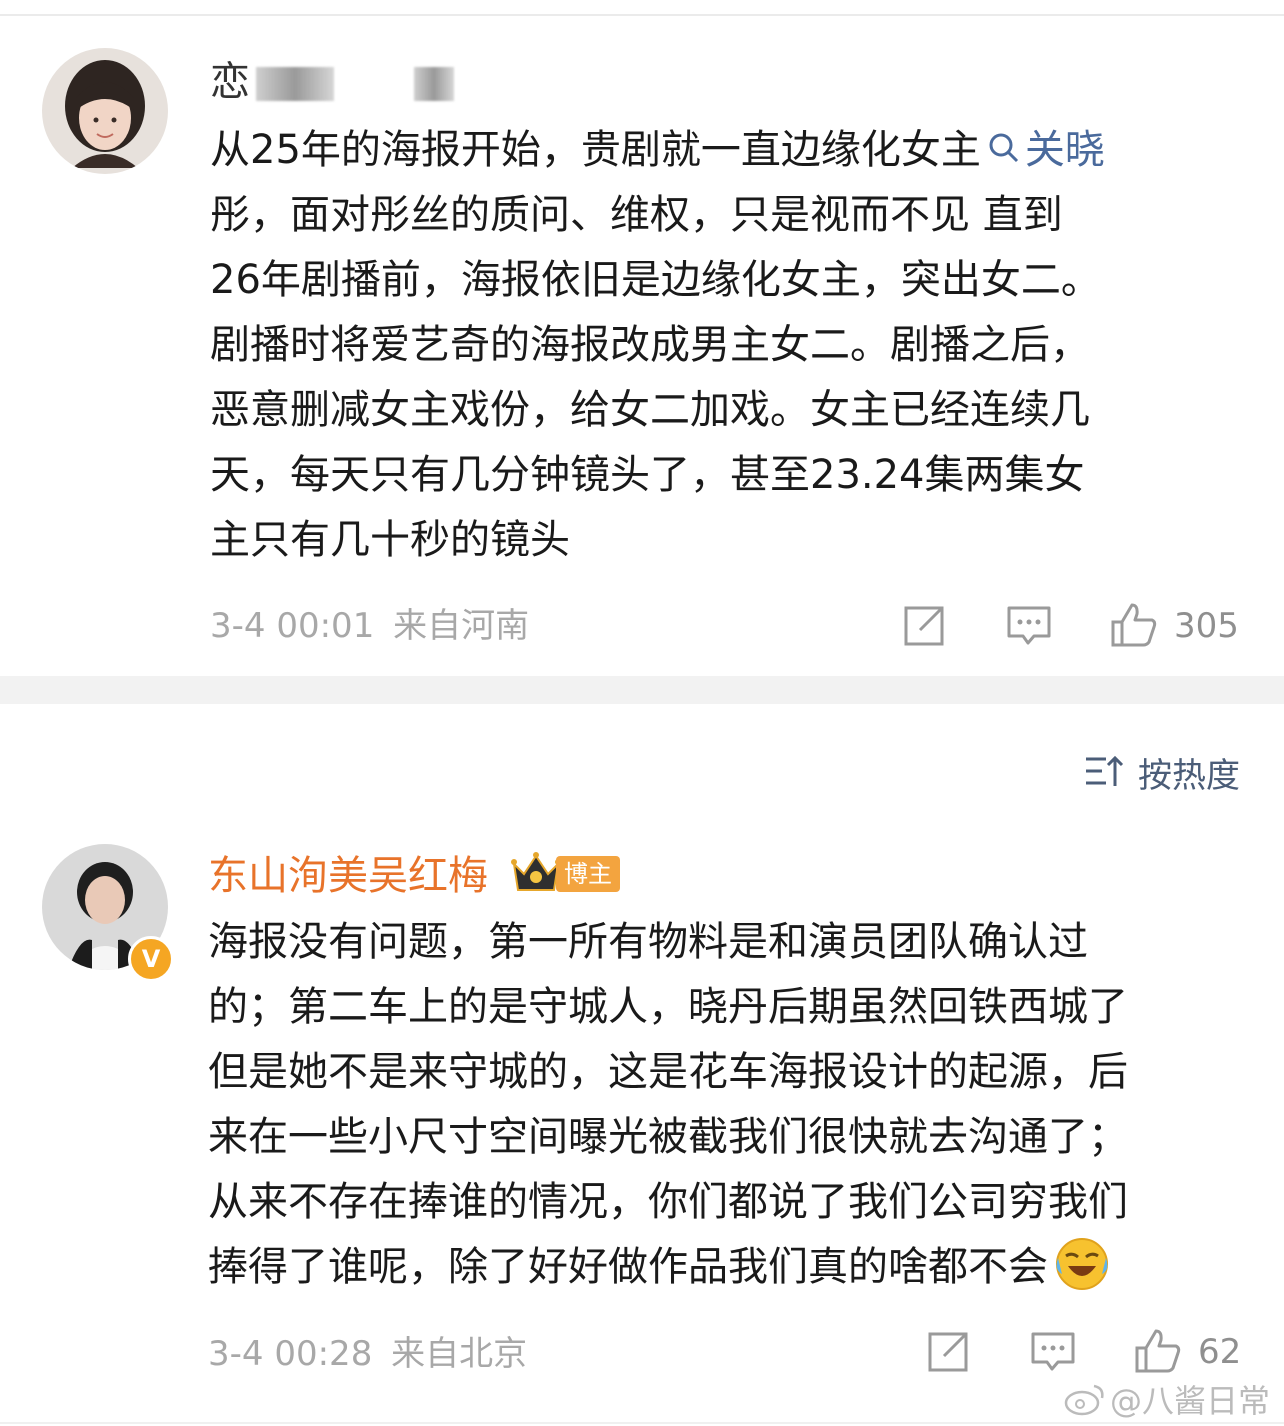  What do you see at coordinates (668, 1007) in the screenshot?
I see `comment-line: 的；第二车上的是守城人，晓丹后期虽然回铁西城了` at bounding box center [668, 1007].